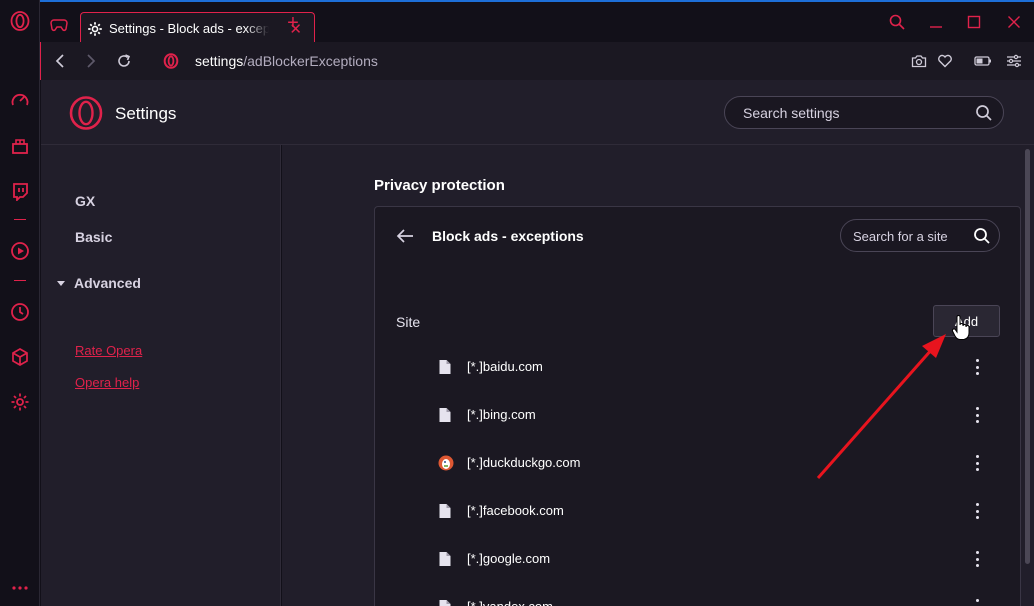 This screenshot has height=606, width=1034. What do you see at coordinates (189, 28) in the screenshot?
I see `tab-title: Settings - Block ads - exceptions` at bounding box center [189, 28].